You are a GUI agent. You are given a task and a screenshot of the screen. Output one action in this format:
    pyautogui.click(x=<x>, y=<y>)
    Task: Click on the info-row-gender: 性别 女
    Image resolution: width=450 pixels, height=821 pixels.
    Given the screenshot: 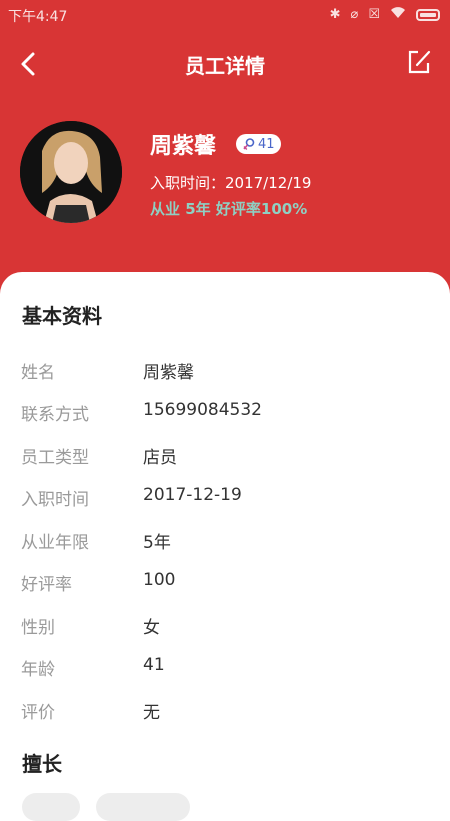 What is the action you would take?
    pyautogui.click(x=225, y=625)
    